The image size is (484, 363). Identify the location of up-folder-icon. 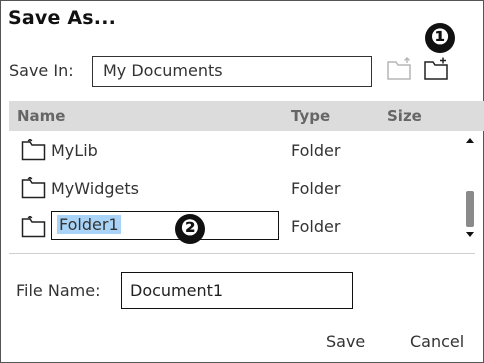
(400, 69).